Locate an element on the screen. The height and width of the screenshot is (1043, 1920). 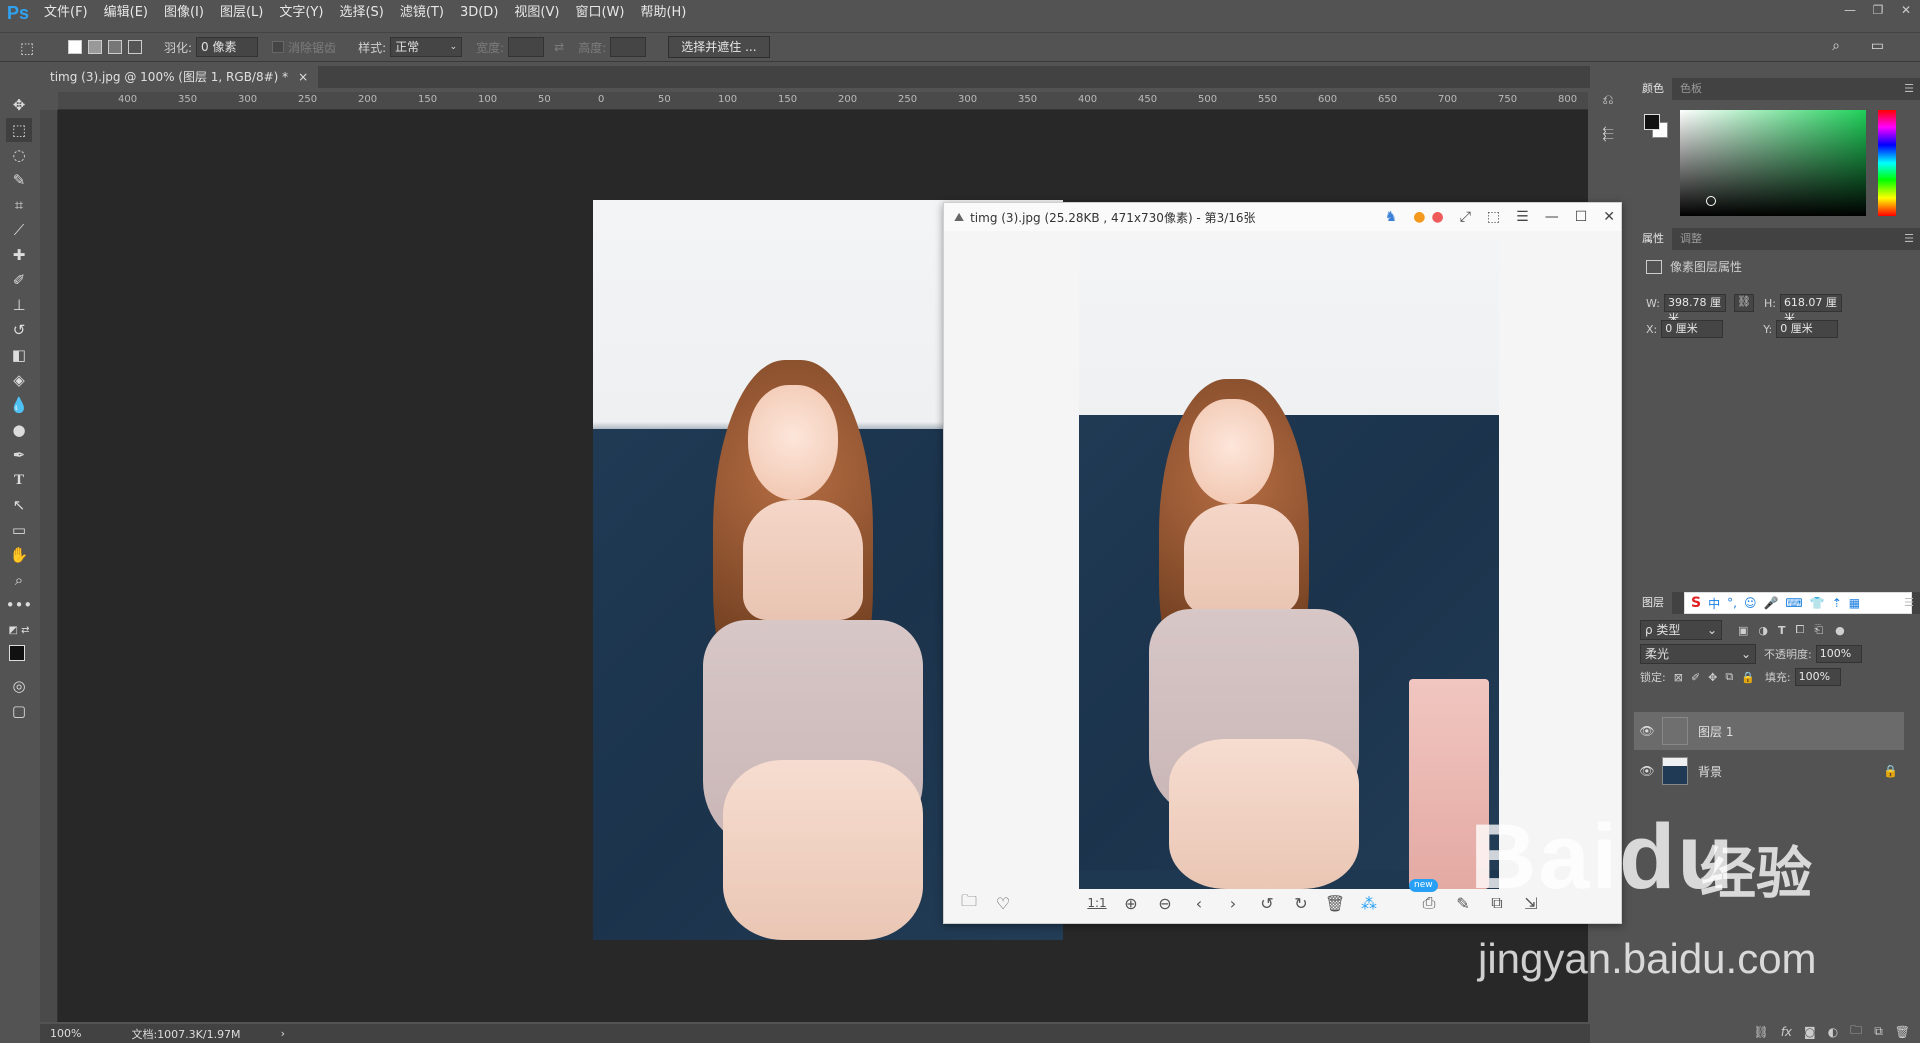
filter-pixel-icon: ▣ is located at coordinates (1743, 630).